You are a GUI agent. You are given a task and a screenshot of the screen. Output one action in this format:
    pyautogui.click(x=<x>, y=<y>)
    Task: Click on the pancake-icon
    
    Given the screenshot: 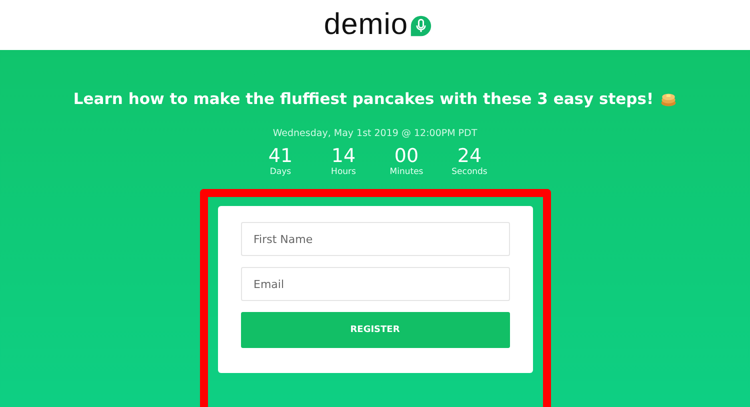 What is the action you would take?
    pyautogui.click(x=668, y=99)
    